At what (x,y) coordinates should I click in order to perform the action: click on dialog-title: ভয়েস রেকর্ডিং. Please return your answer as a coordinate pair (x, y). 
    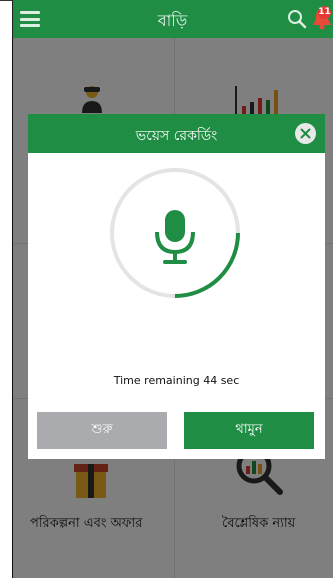
    Looking at the image, I should click on (176, 136).